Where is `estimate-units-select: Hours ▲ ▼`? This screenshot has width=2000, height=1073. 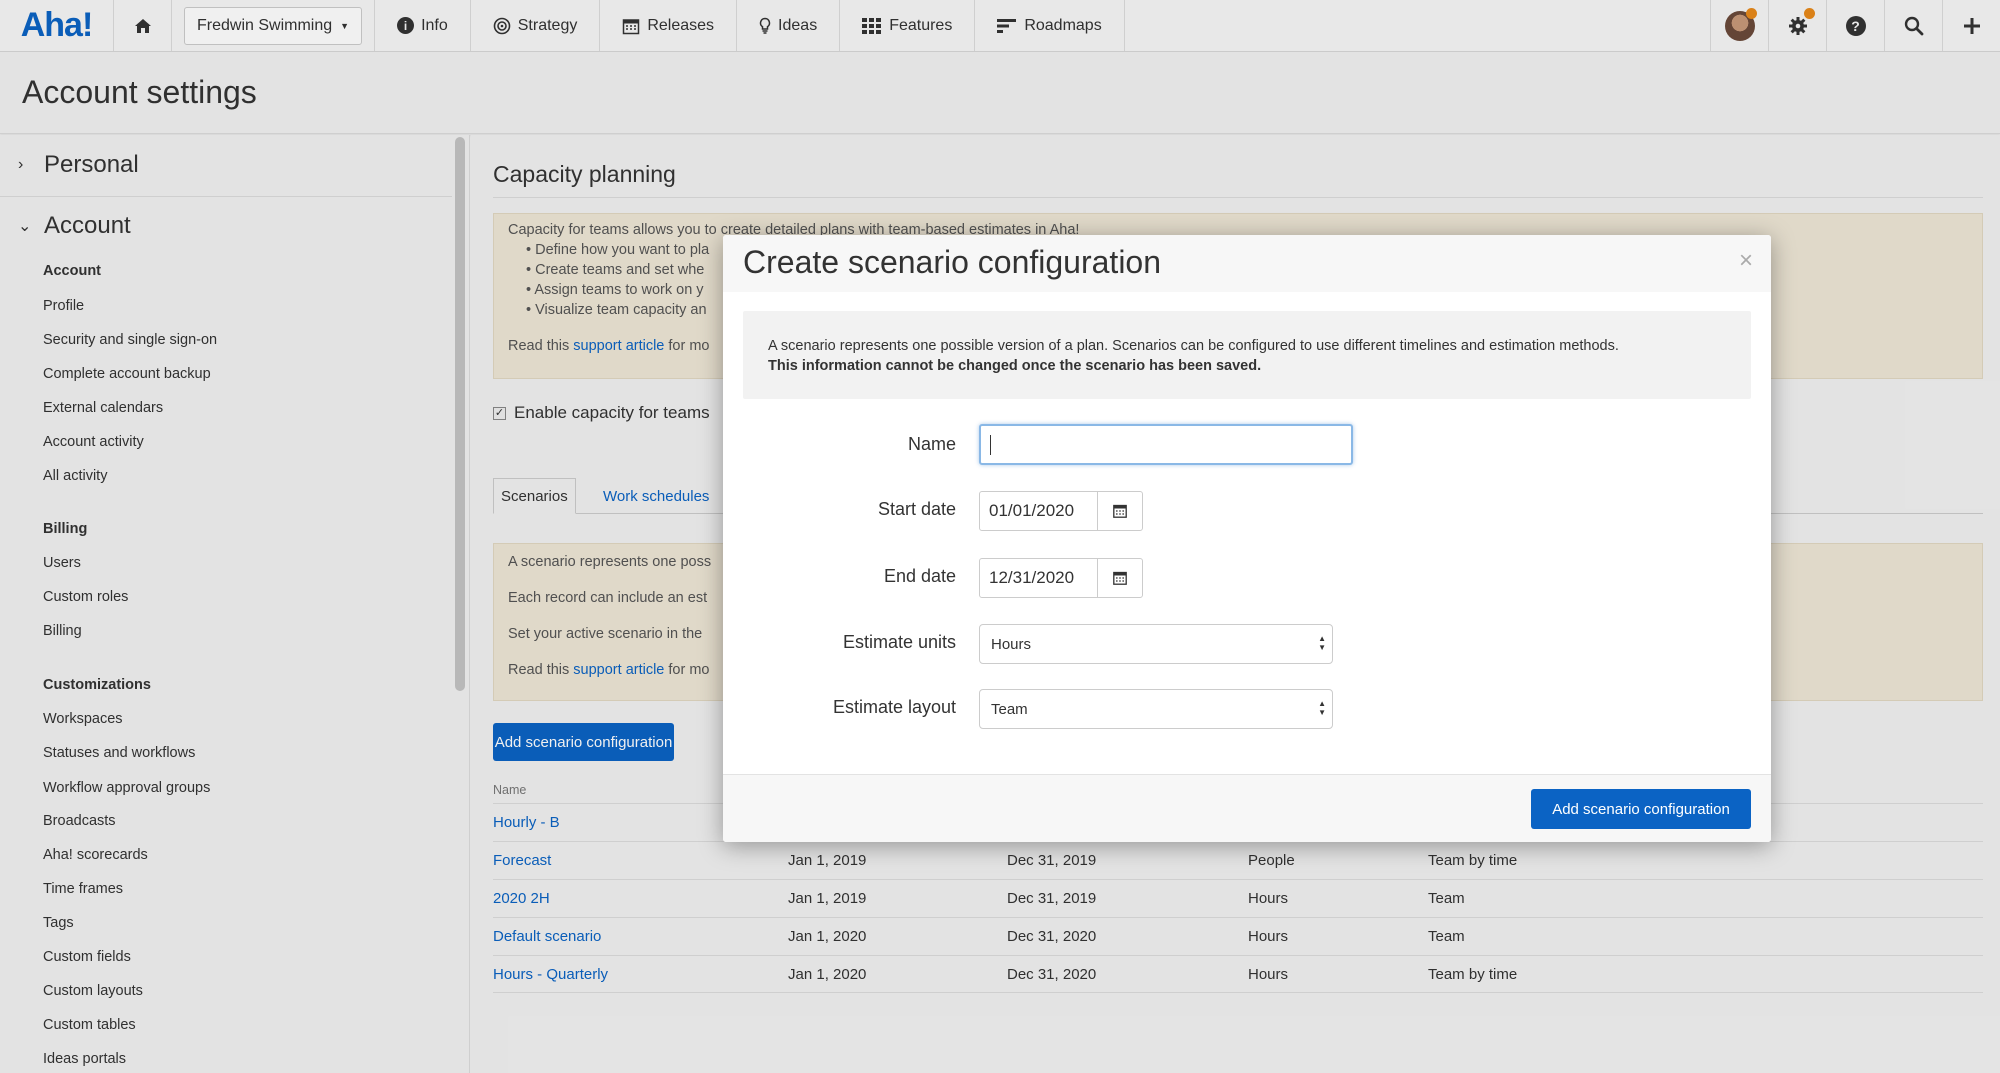 estimate-units-select: Hours ▲ ▼ is located at coordinates (1156, 644).